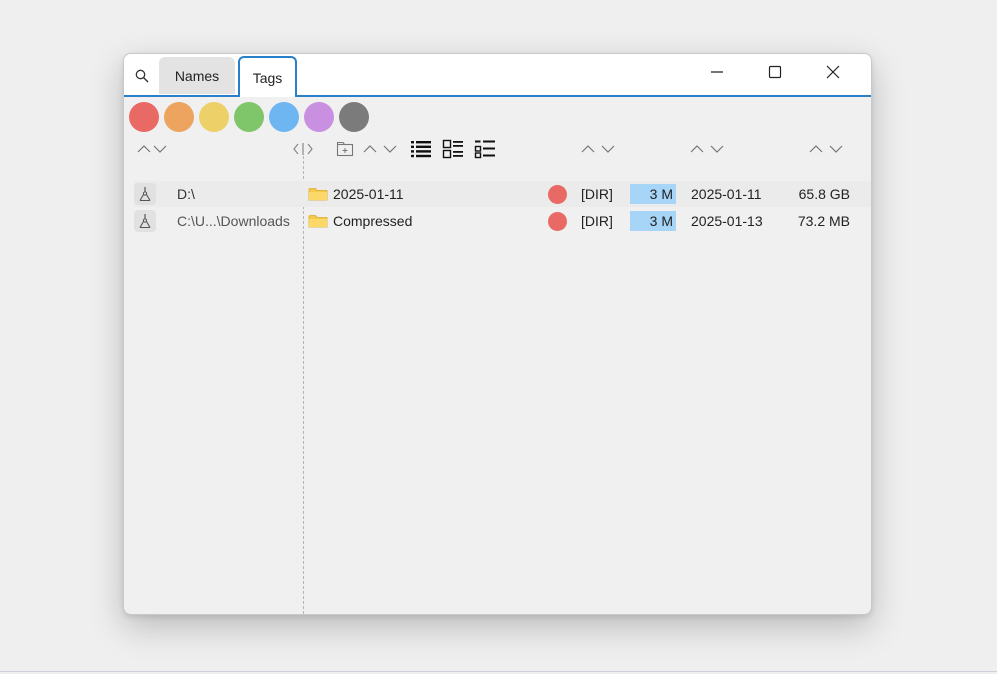 Image resolution: width=997 pixels, height=674 pixels. What do you see at coordinates (372, 221) in the screenshot?
I see `row-name: Compressed` at bounding box center [372, 221].